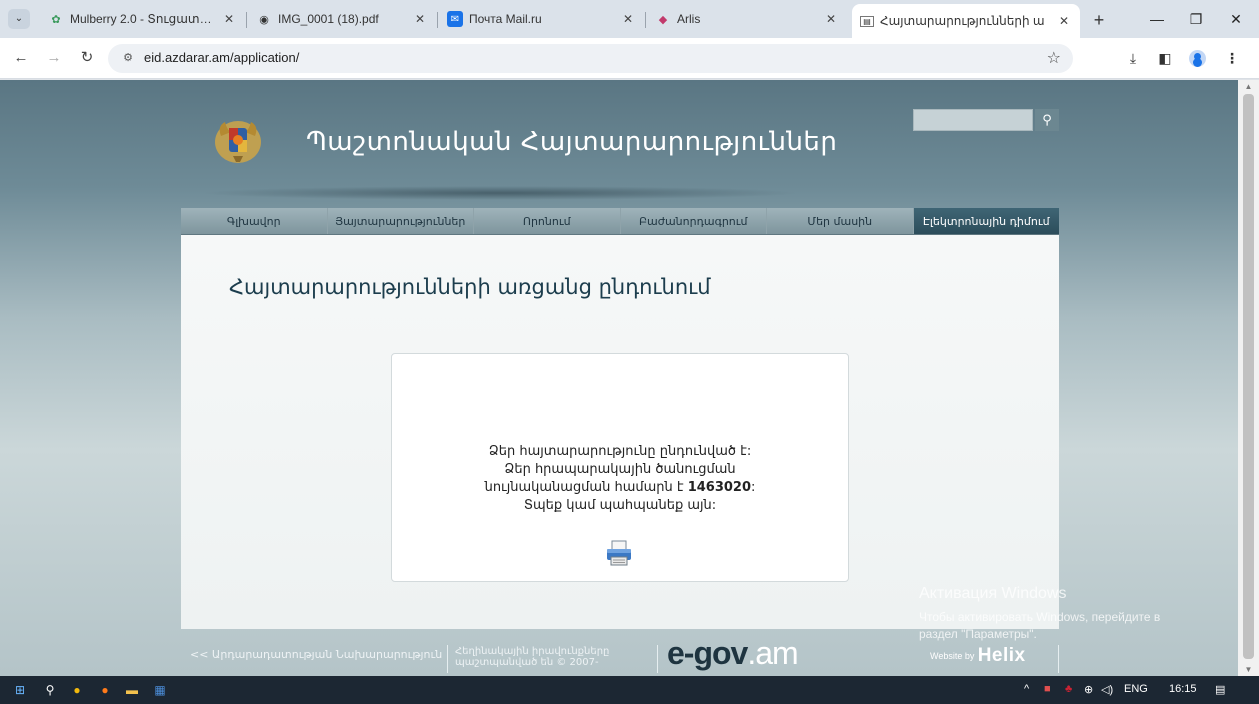  I want to click on menu-item-home: Գլխավոր, so click(254, 221).